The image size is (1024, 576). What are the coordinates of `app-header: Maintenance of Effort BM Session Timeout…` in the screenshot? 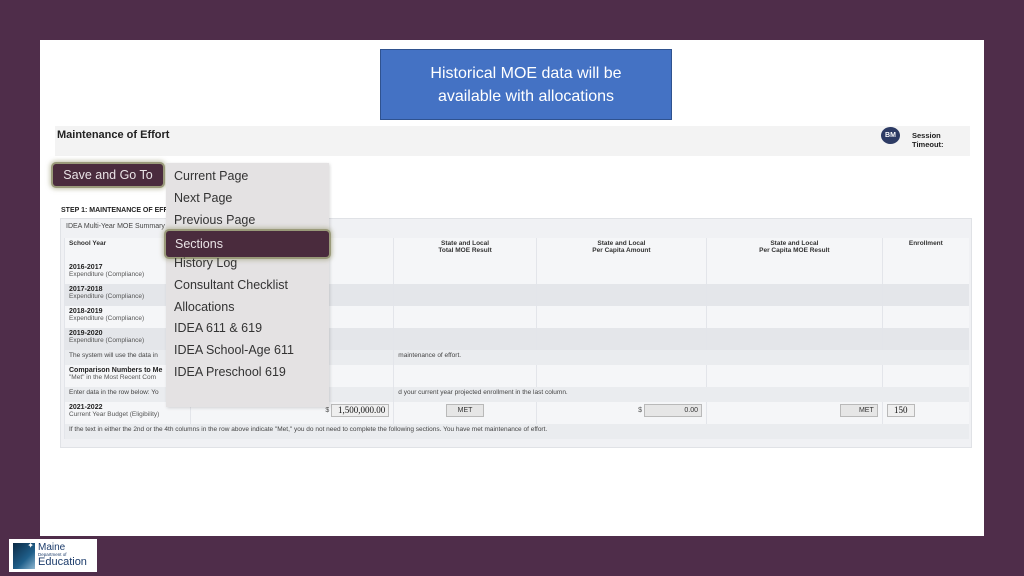 It's located at (512, 141).